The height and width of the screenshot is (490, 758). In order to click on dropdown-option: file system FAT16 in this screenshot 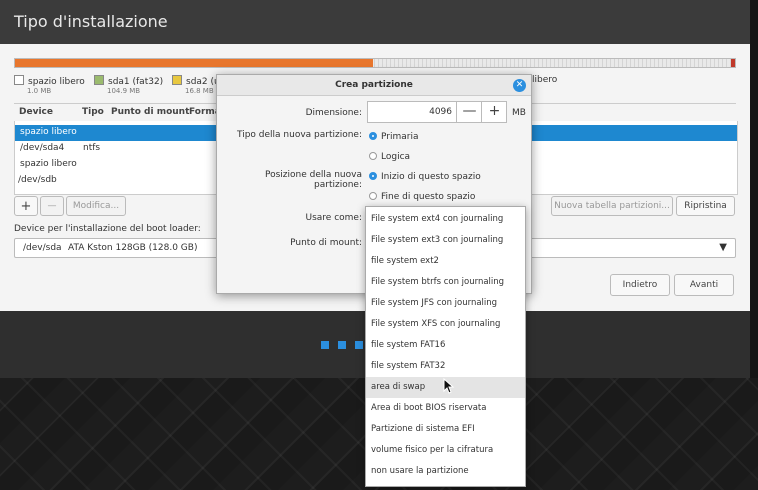, I will do `click(445, 345)`.